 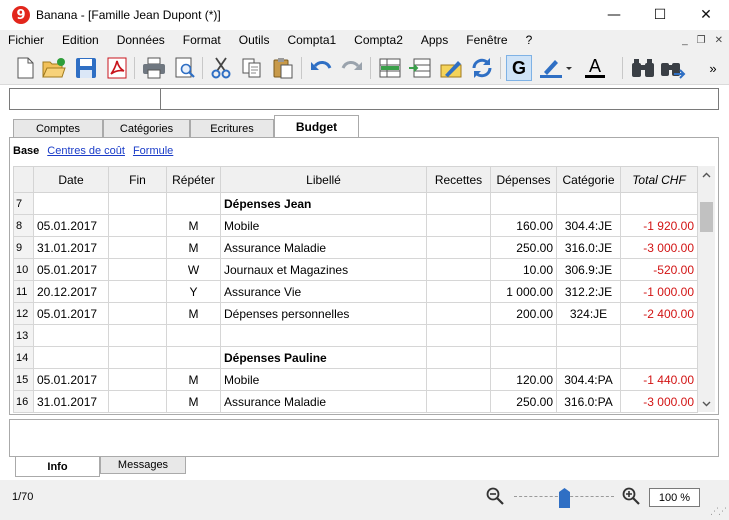 I want to click on table-row: 7 Dépenses Jean, so click(x=355, y=203).